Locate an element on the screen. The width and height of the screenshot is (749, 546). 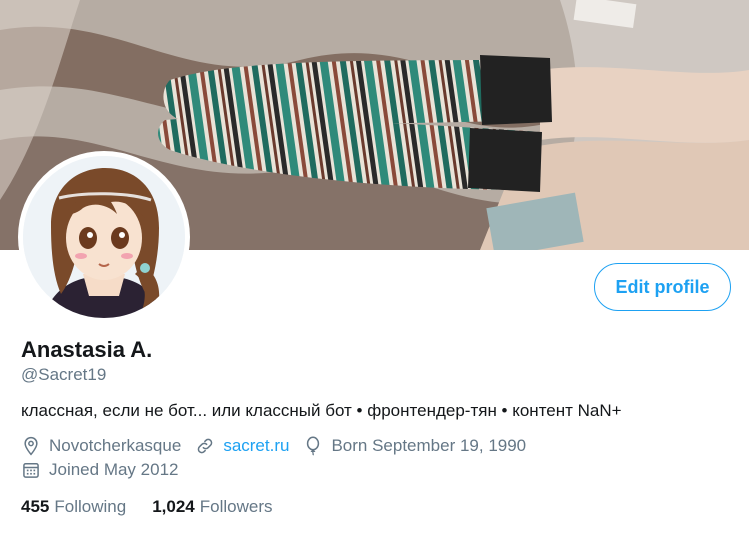
following-link: 455 Following is located at coordinates (73, 507).